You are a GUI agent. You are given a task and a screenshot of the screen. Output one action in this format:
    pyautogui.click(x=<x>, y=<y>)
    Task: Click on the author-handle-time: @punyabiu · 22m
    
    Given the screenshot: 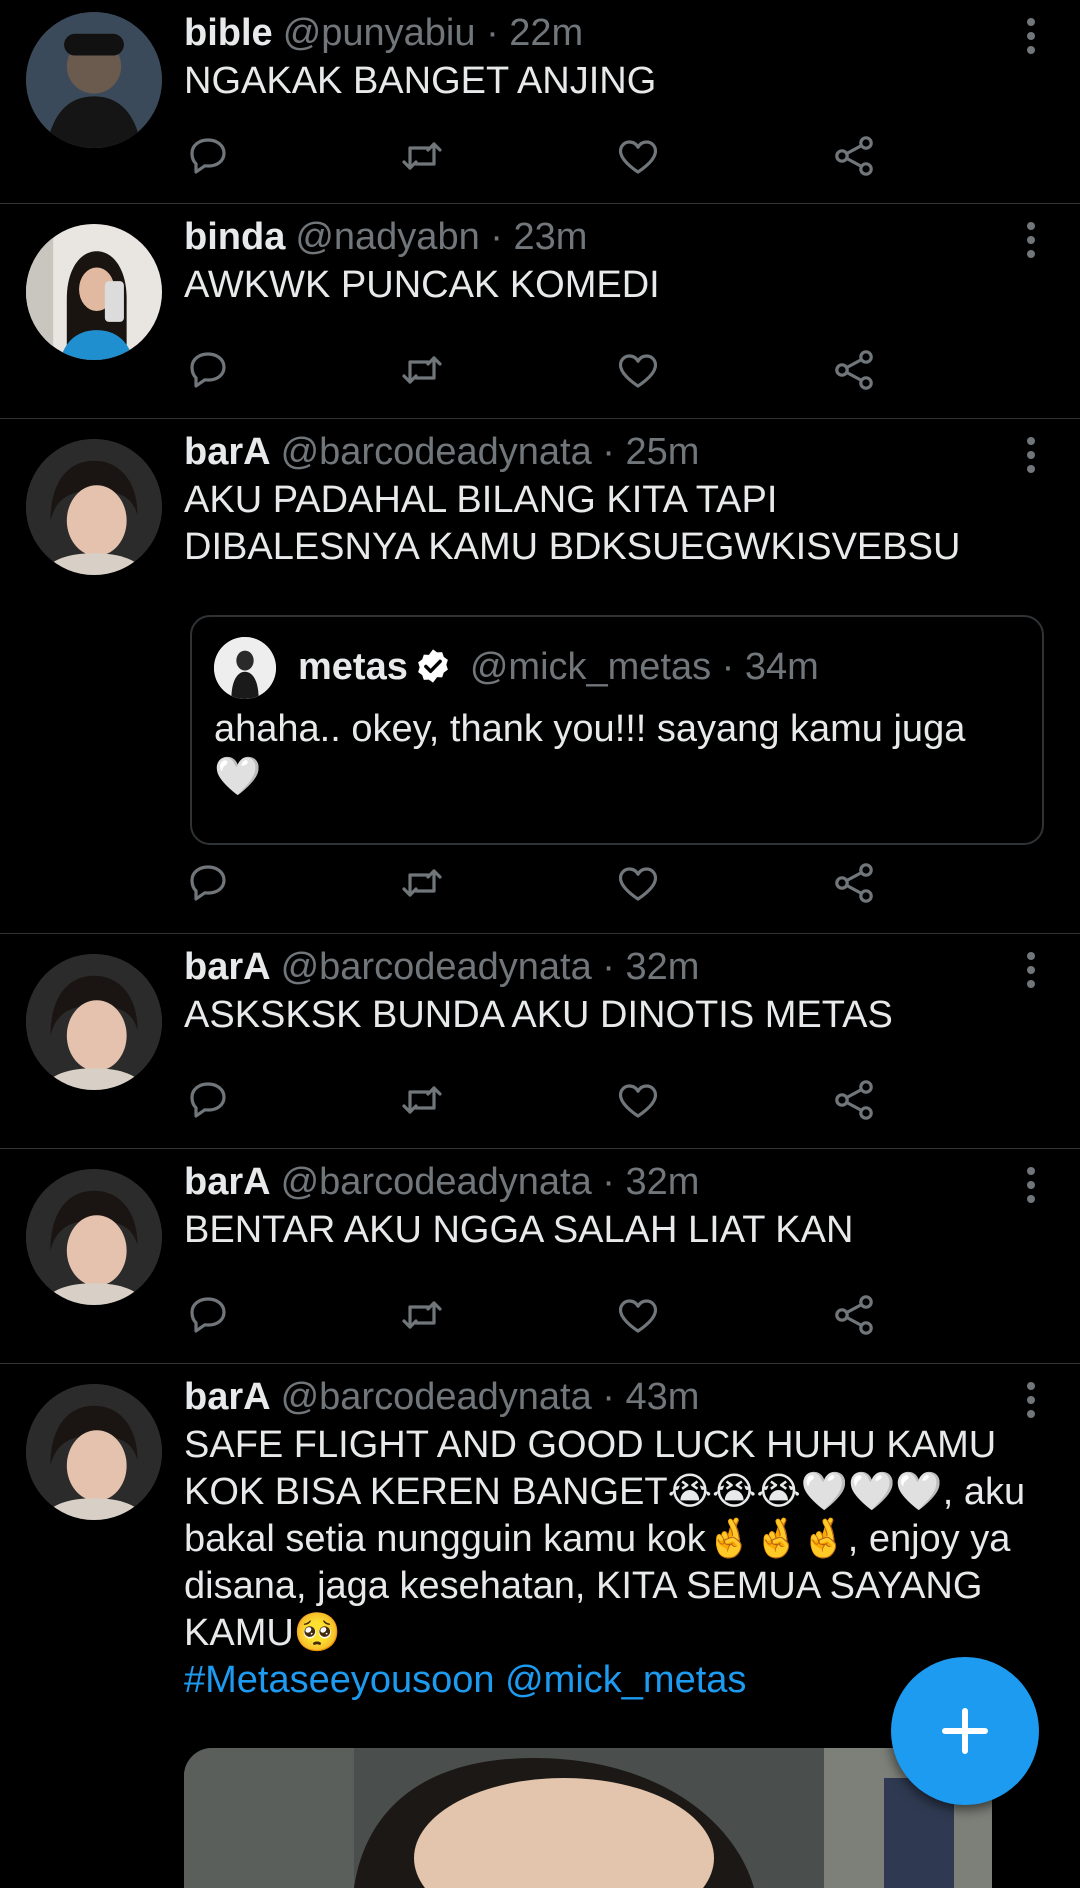 What is the action you would take?
    pyautogui.click(x=433, y=33)
    